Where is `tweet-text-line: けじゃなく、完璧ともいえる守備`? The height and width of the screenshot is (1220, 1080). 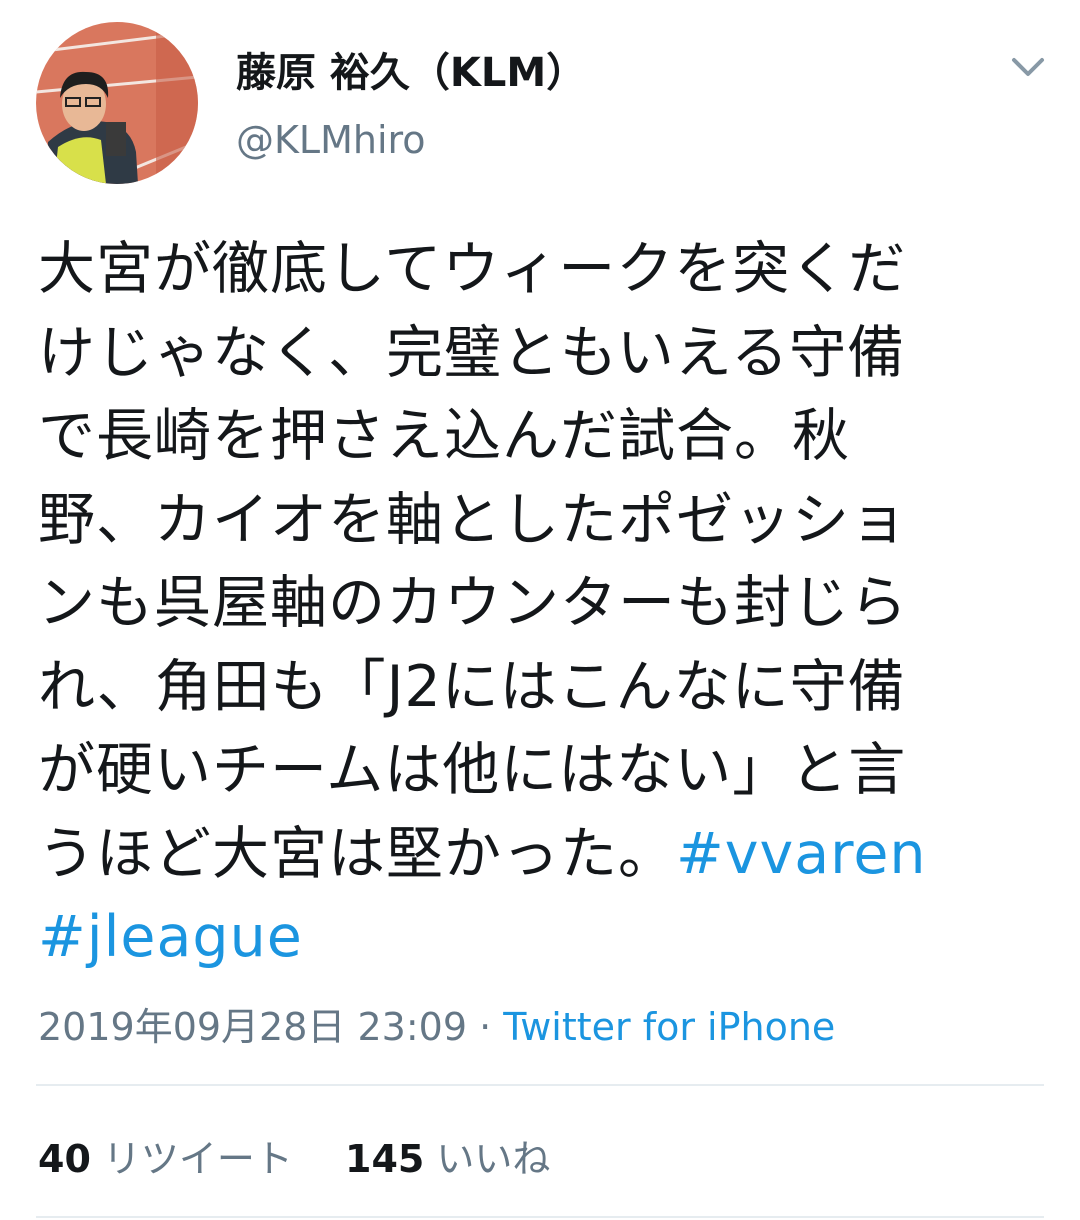
tweet-text-line: けじゃなく、完璧ともいえる守備 is located at coordinates (472, 352).